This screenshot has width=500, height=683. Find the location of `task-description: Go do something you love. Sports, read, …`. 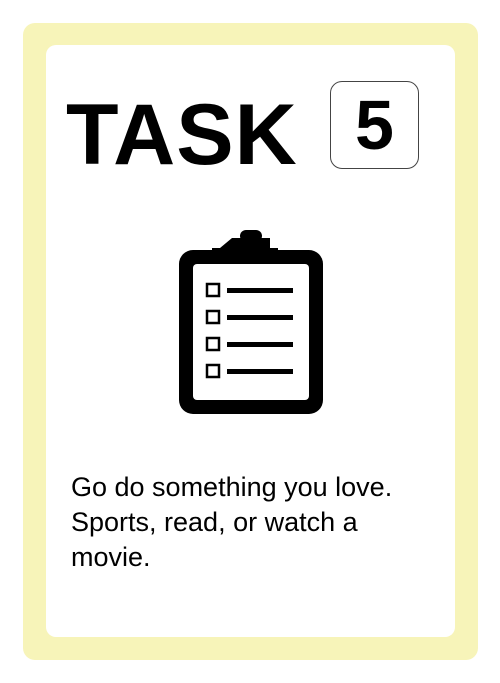

task-description: Go do something you love. Sports, read, … is located at coordinates (232, 522).